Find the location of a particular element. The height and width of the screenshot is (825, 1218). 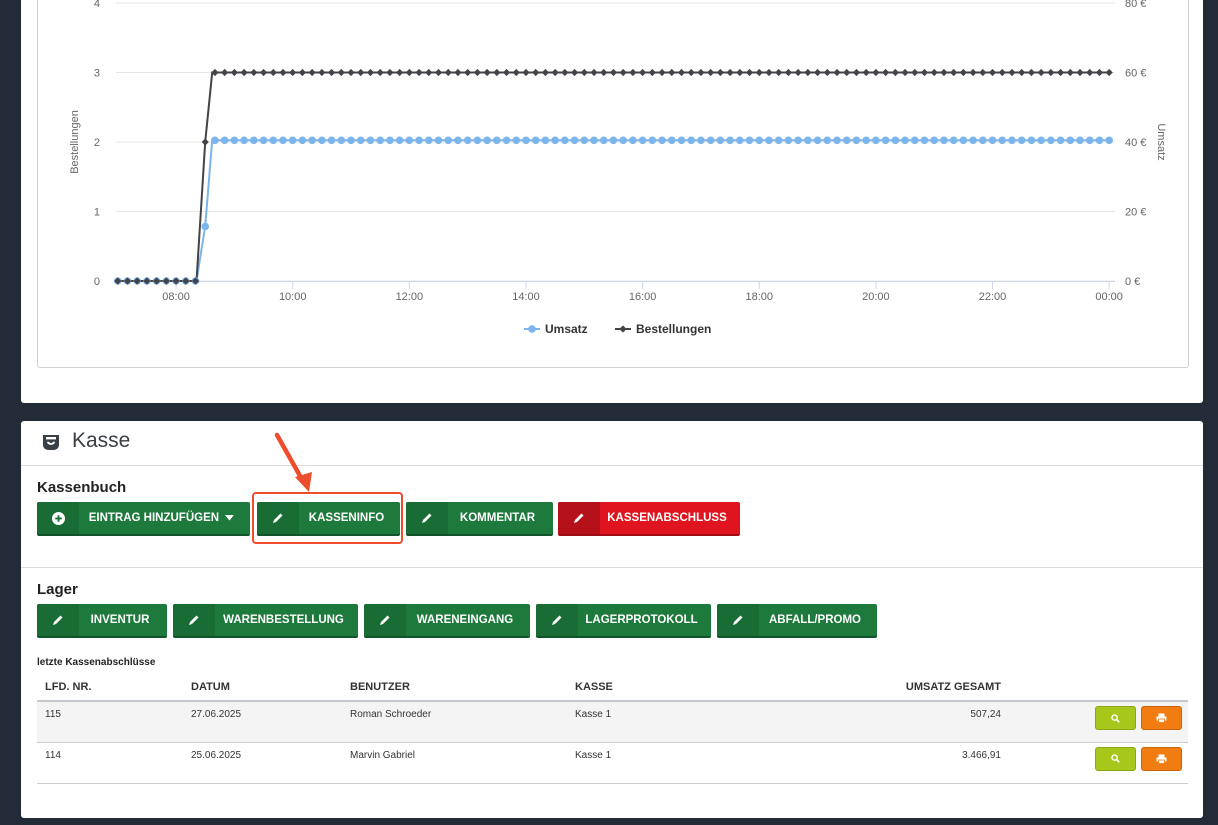

lagerprotokoll-button: LAGERPROTOKOLL is located at coordinates (623, 621).